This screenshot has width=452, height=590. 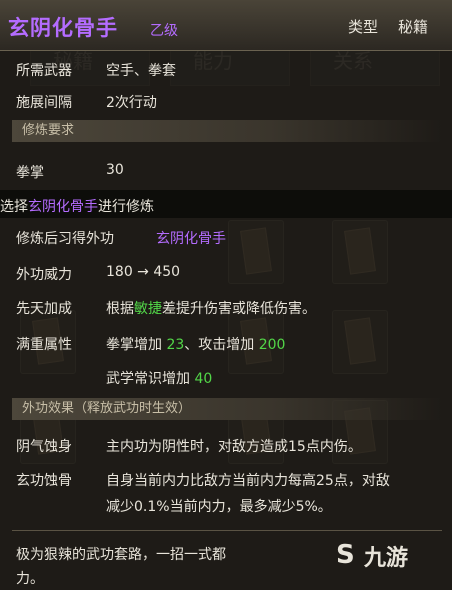 I want to click on cultivation-hint-bar: 选择玄阴化骨手进行修炼, so click(x=226, y=204).